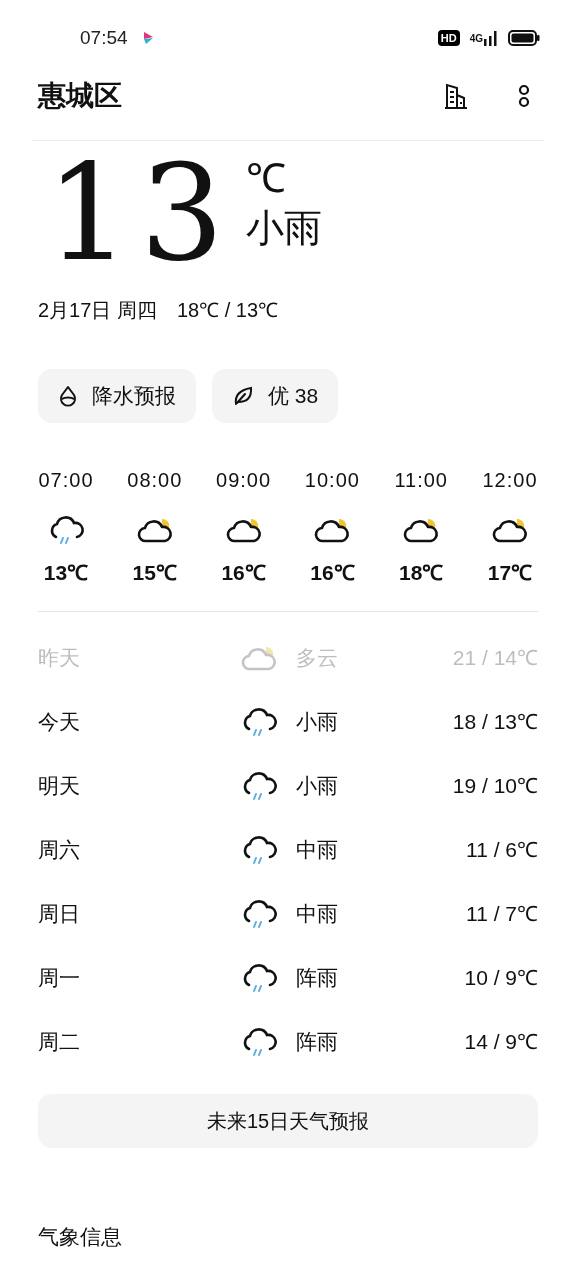  What do you see at coordinates (66, 573) in the screenshot?
I see `hour-temperature: 13℃` at bounding box center [66, 573].